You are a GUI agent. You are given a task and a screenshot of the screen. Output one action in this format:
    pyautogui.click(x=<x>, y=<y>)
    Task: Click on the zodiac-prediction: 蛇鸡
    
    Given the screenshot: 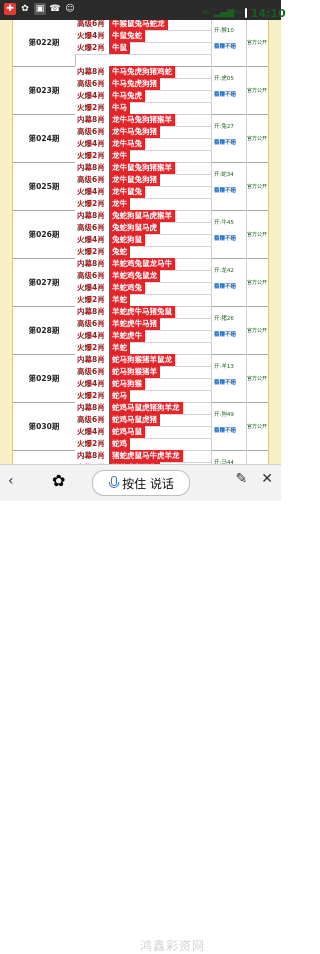 What is the action you would take?
    pyautogui.click(x=119, y=444)
    